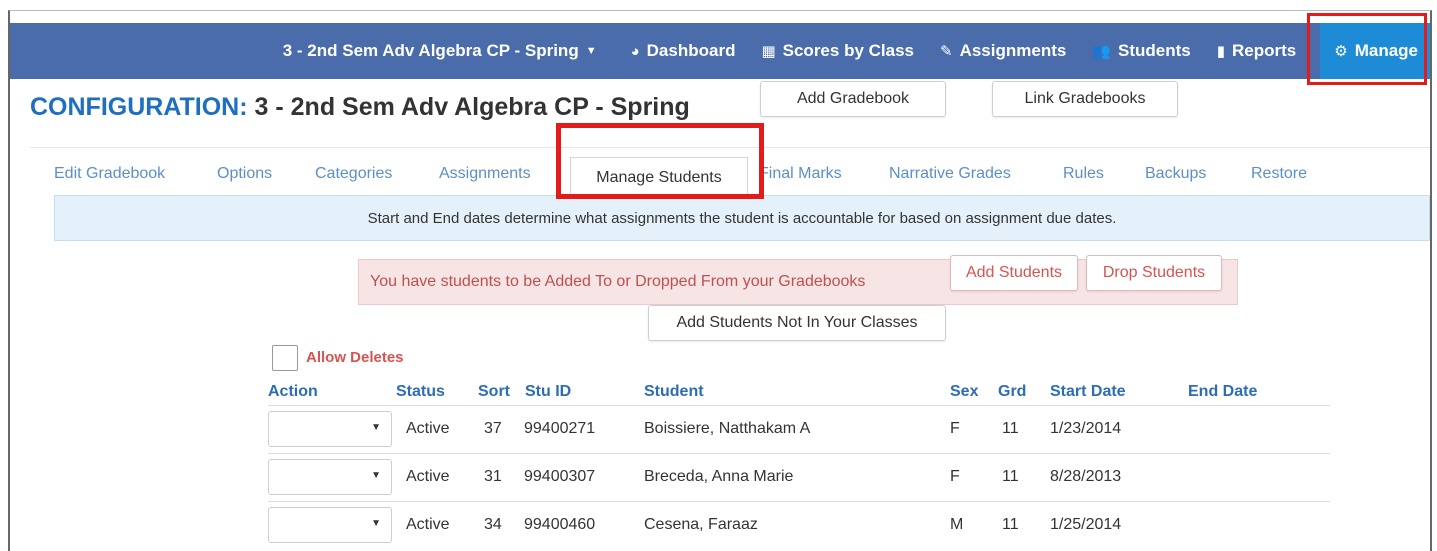  What do you see at coordinates (430, 50) in the screenshot?
I see `class-selector-label: 3 - 2nd Sem Adv Algebra CP - Spring` at bounding box center [430, 50].